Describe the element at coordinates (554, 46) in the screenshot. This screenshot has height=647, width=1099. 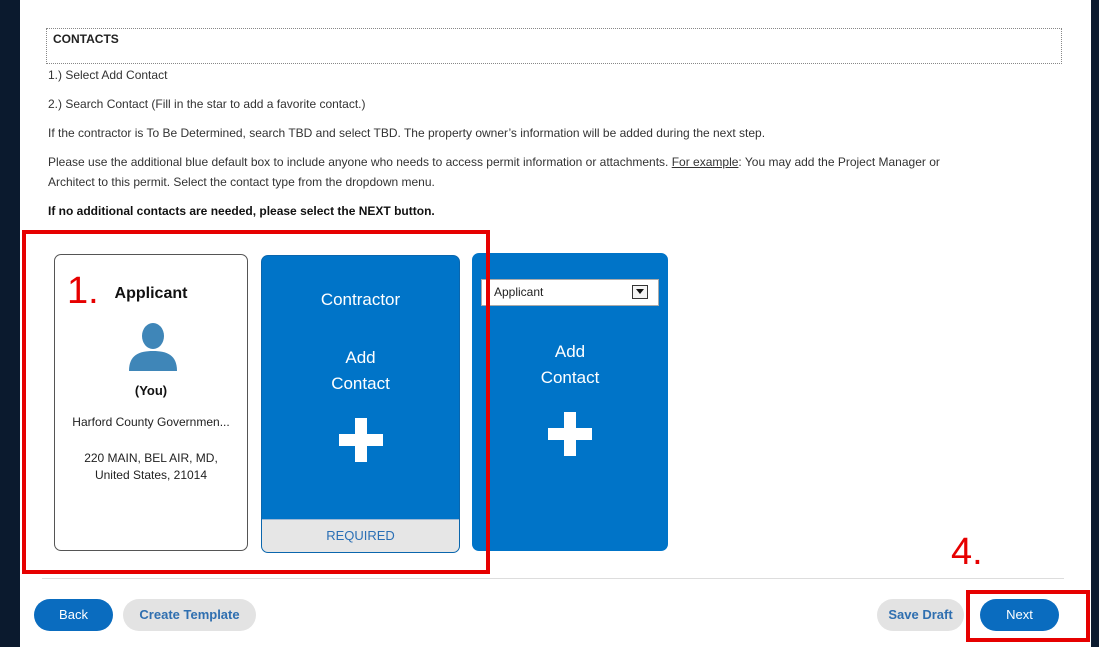
I see `section-header: CONTACTS` at that location.